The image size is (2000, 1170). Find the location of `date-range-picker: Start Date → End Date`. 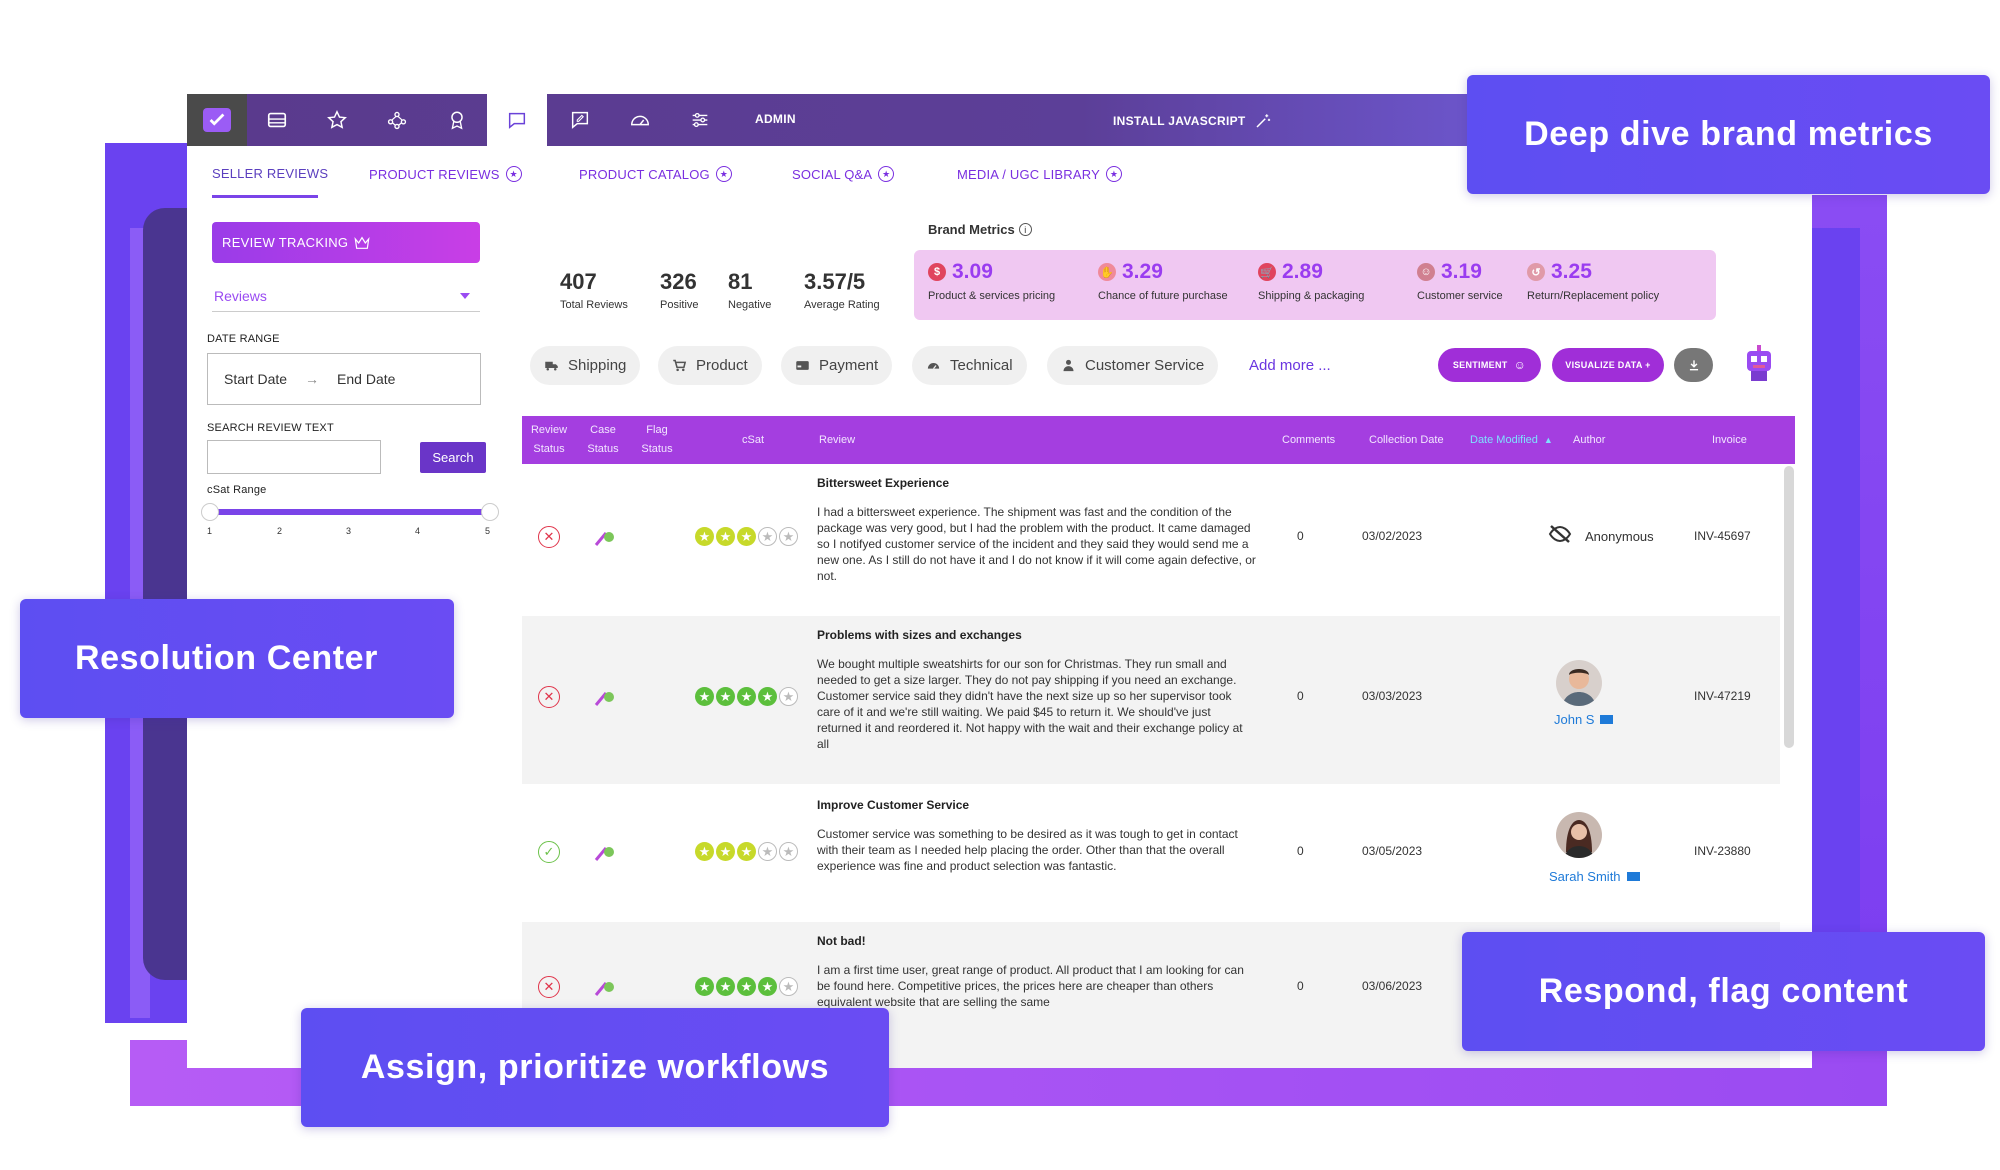

date-range-picker: Start Date → End Date is located at coordinates (344, 379).